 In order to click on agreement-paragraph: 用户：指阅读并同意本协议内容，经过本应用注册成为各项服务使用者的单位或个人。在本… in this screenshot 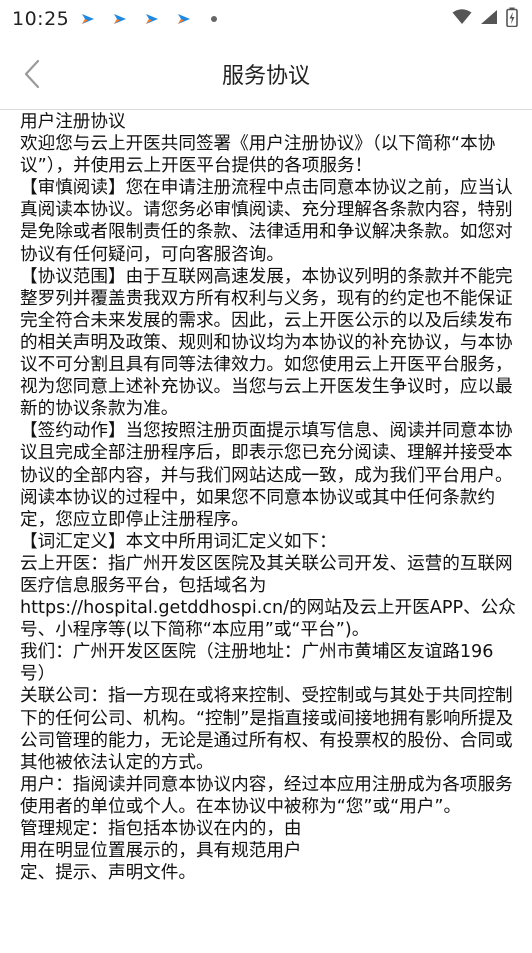, I will do `click(266, 795)`.